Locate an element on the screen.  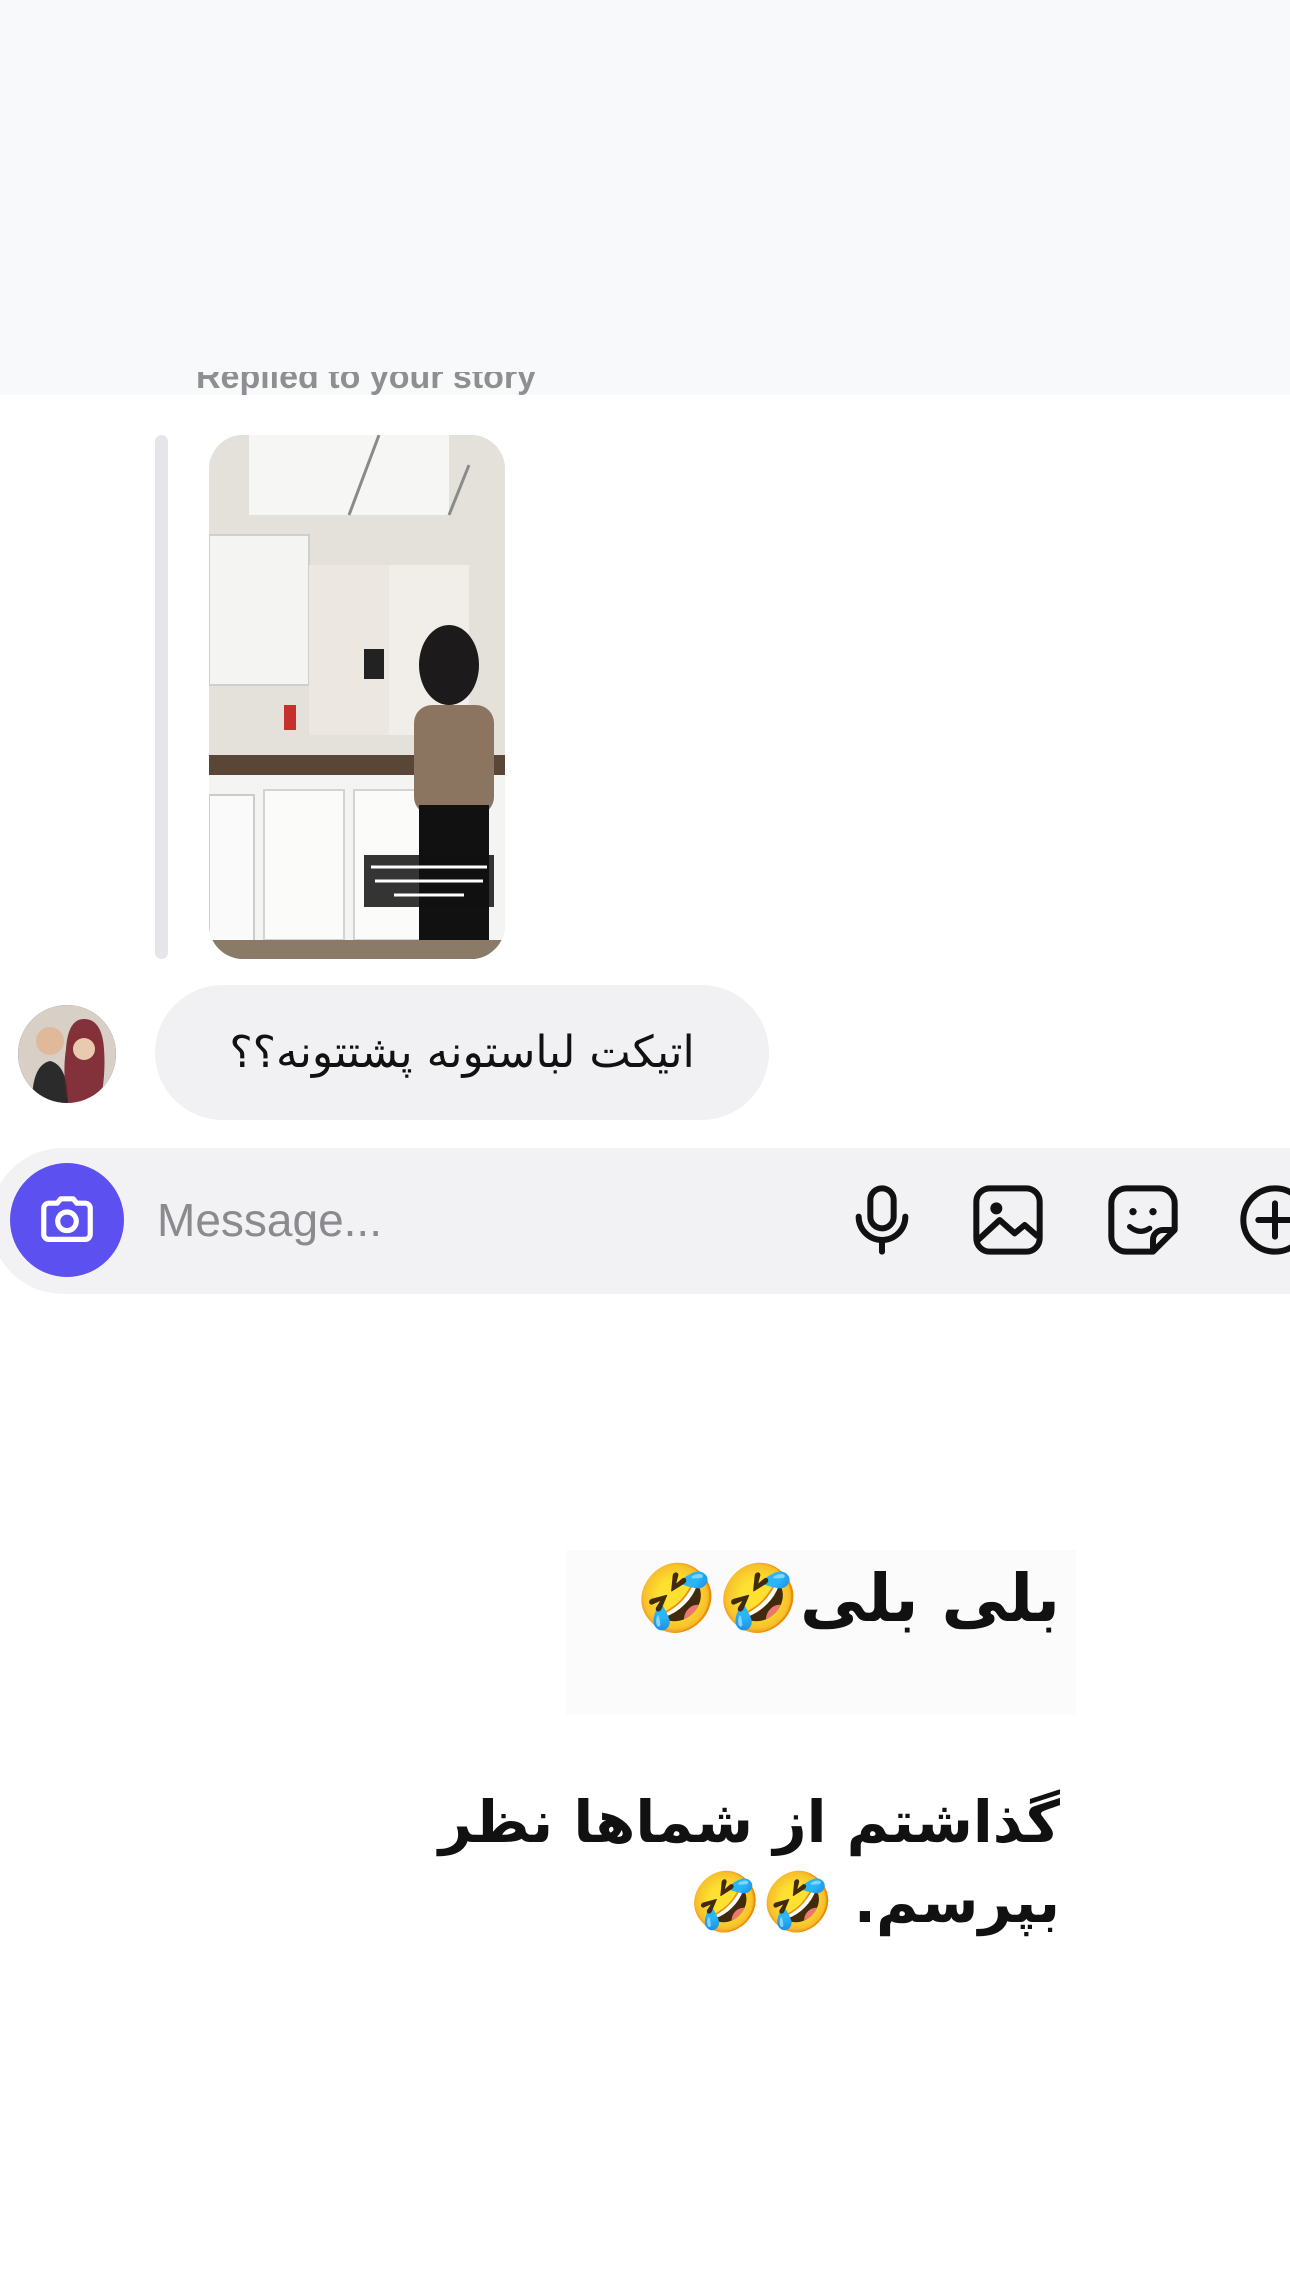
sticker-icon is located at coordinates (1143, 1220).